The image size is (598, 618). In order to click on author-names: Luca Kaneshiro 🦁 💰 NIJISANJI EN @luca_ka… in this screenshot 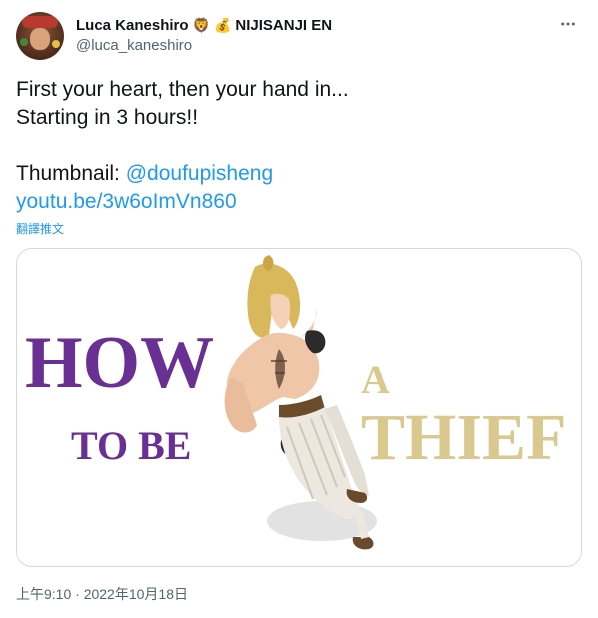, I will do `click(204, 35)`.